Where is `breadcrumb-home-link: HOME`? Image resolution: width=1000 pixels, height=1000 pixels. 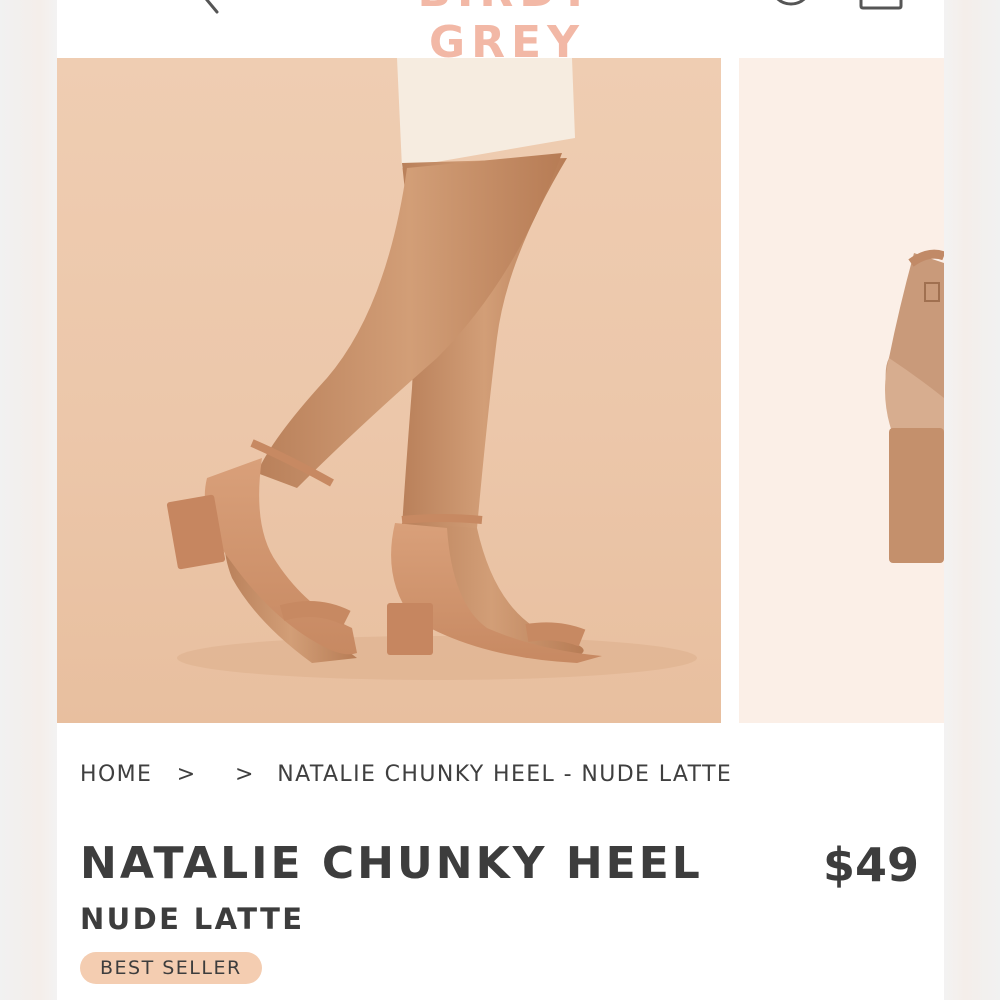 breadcrumb-home-link: HOME is located at coordinates (116, 774).